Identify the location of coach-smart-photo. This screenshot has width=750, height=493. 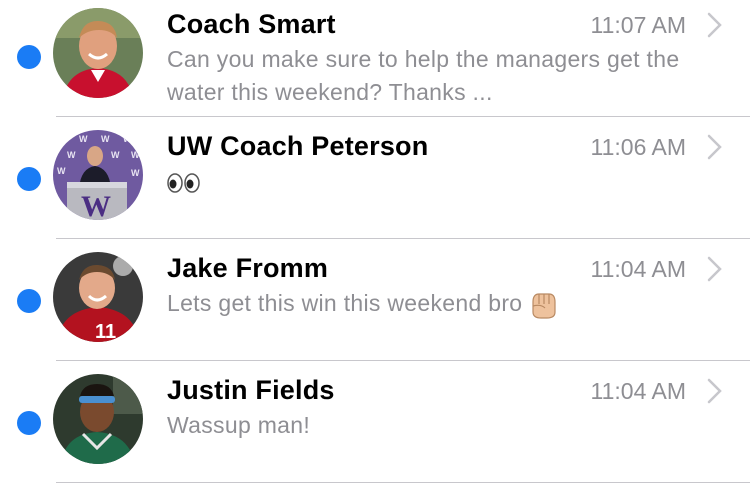
(98, 53).